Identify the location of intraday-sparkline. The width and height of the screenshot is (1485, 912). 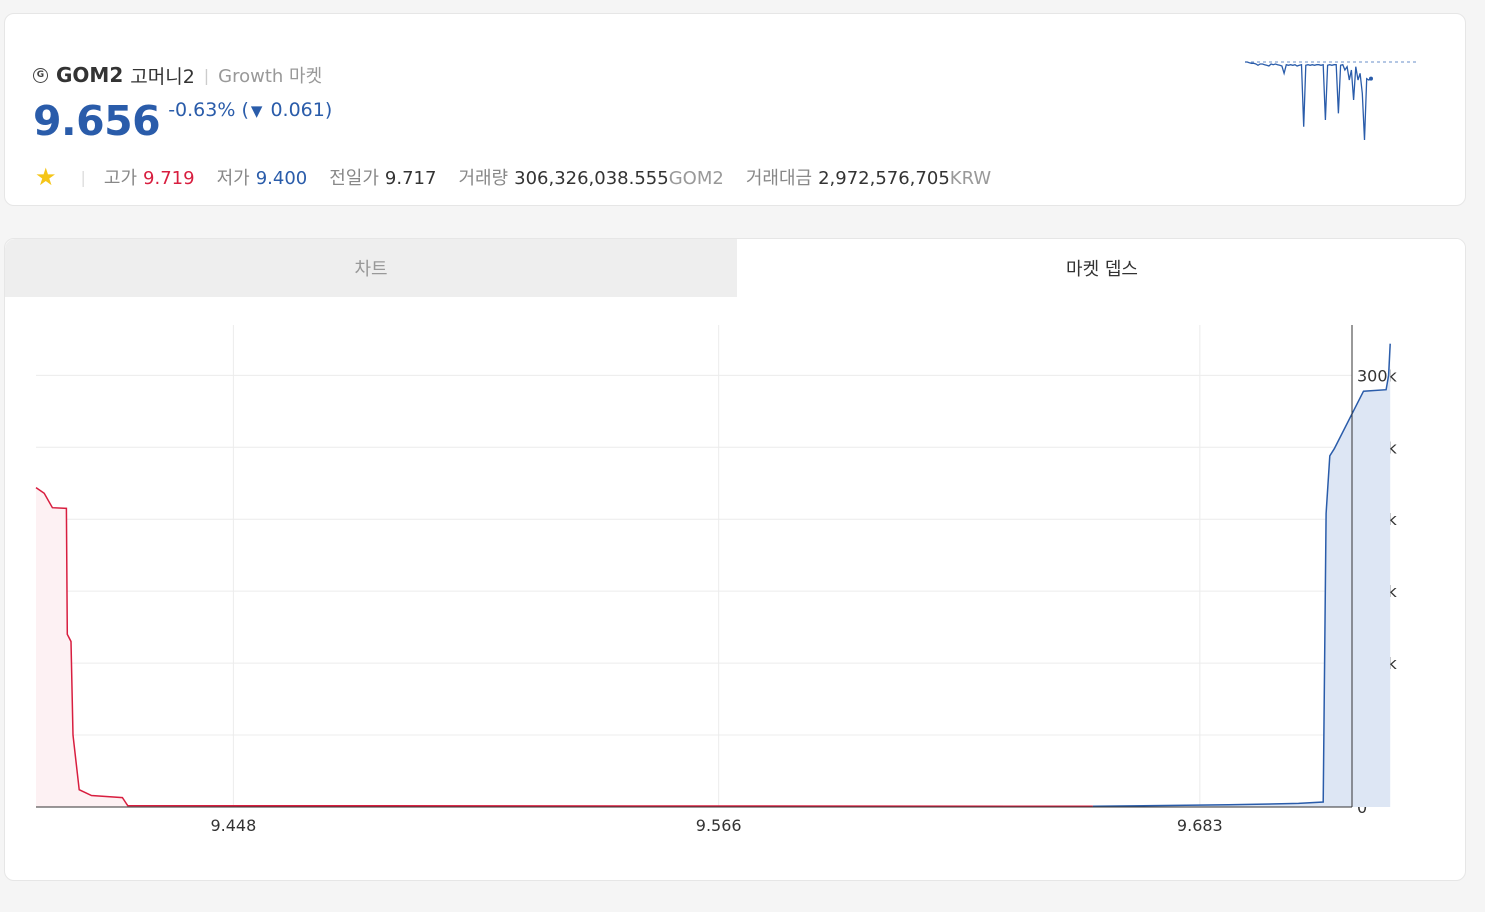
(1332, 101).